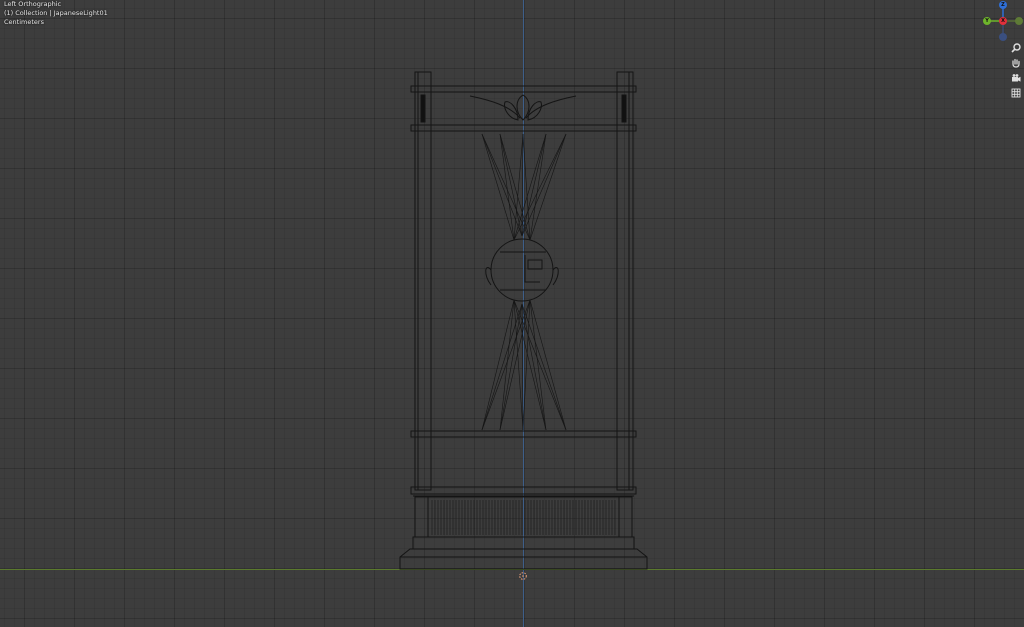  I want to click on gizmo-z-ball: Z, so click(1003, 5).